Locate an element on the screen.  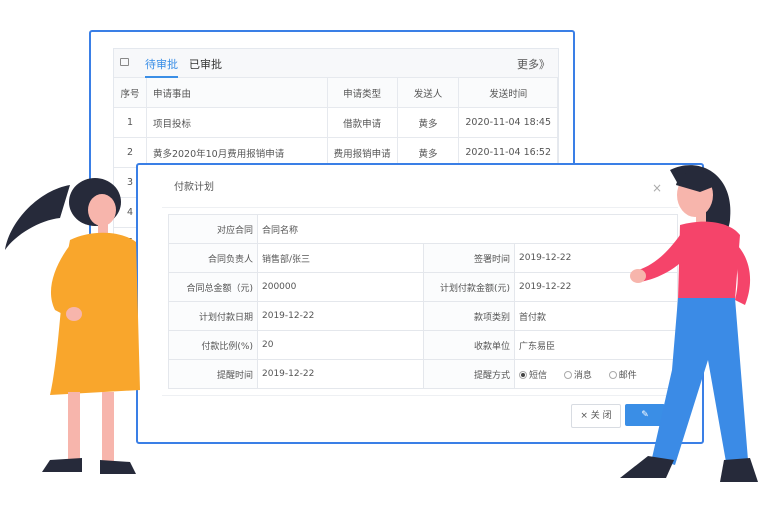
owner-label: 合同负责人 is located at coordinates (213, 258).